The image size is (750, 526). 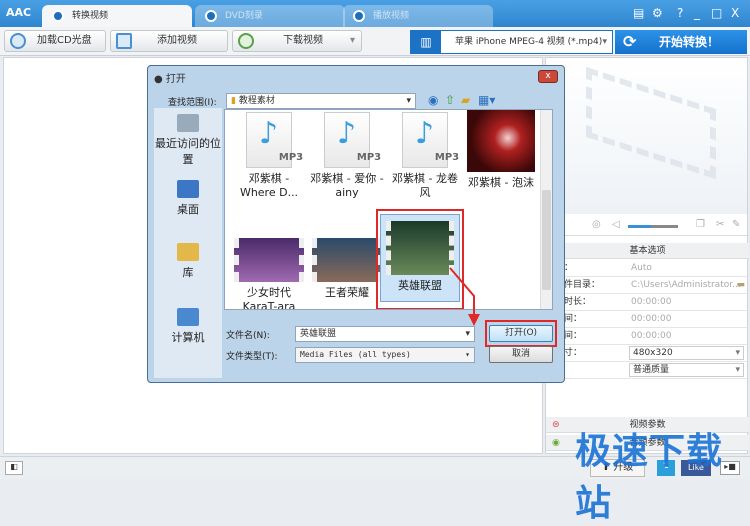 I want to click on volume-icon: ◁, so click(x=616, y=224).